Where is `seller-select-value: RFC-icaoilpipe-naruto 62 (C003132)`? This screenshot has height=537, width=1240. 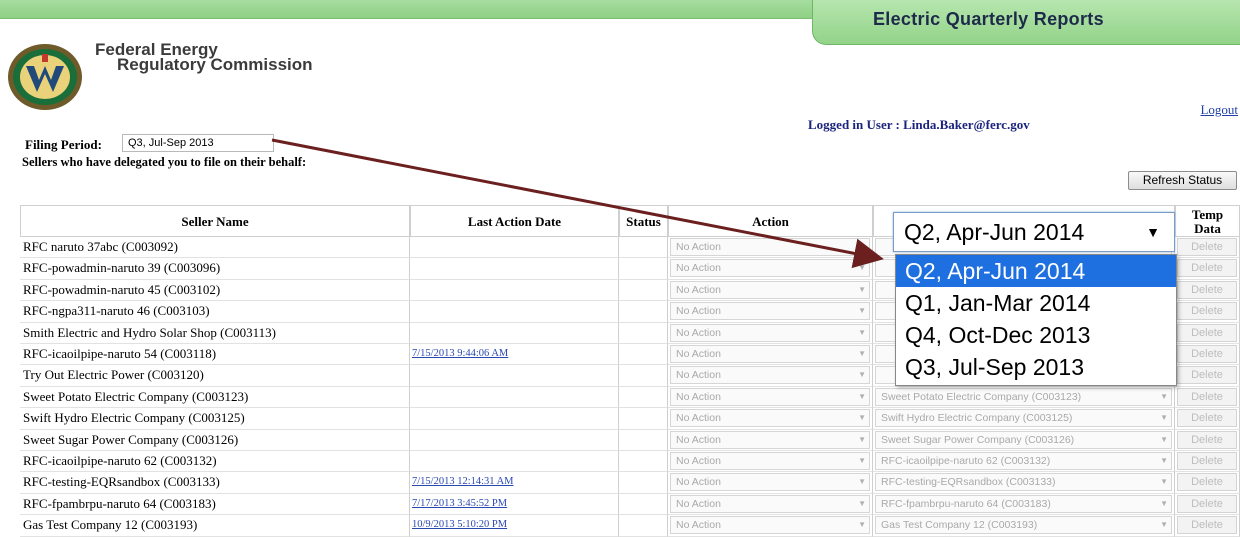
seller-select-value: RFC-icaoilpipe-naruto 62 (C003132) is located at coordinates (966, 461).